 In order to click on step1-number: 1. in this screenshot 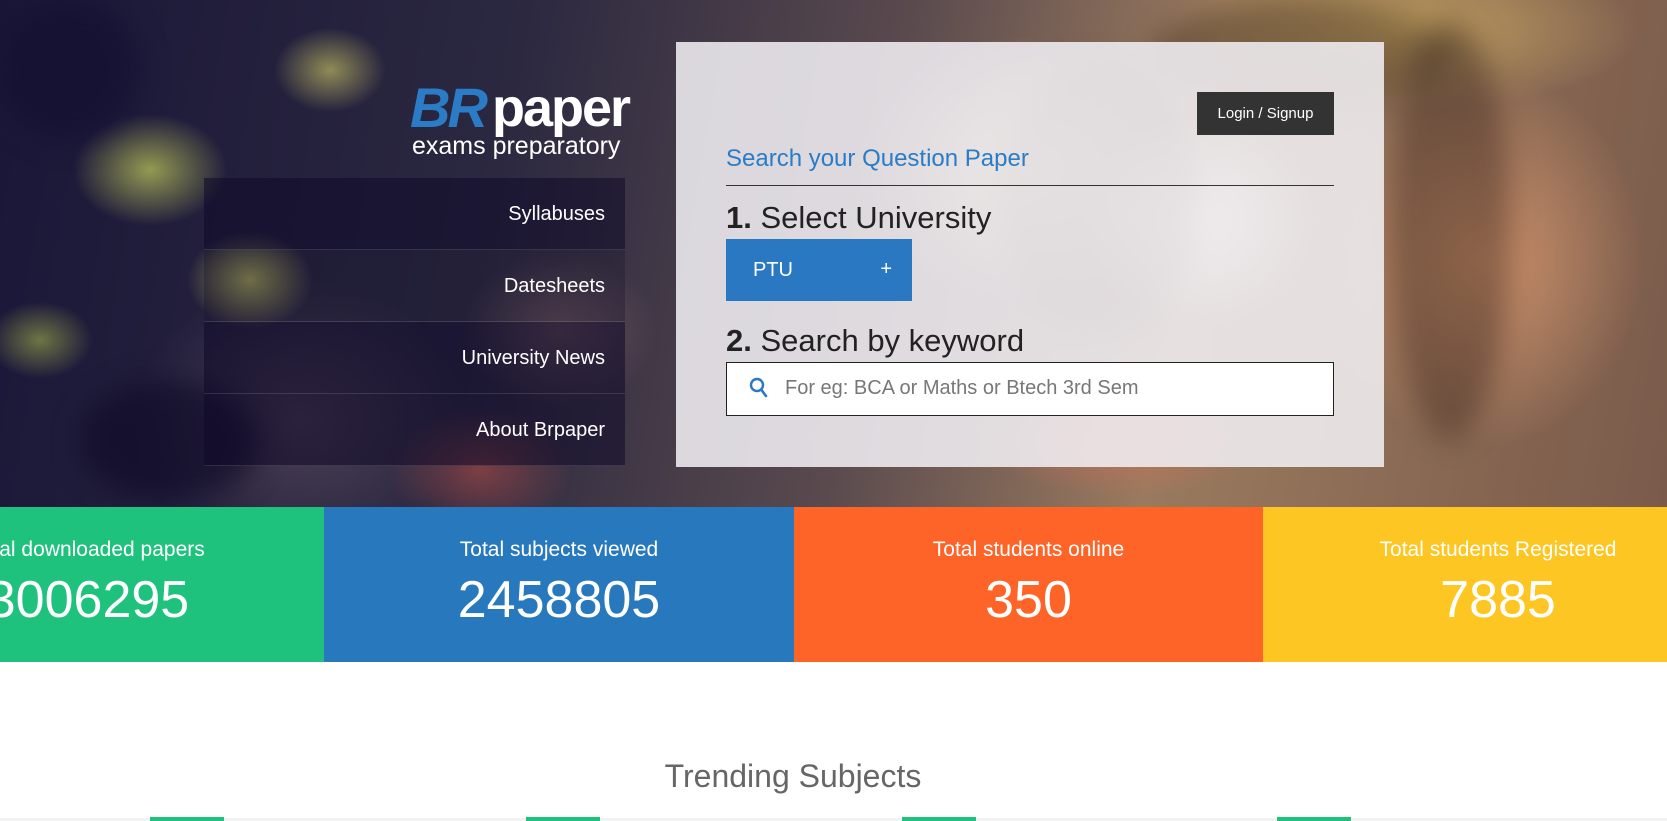, I will do `click(739, 217)`.